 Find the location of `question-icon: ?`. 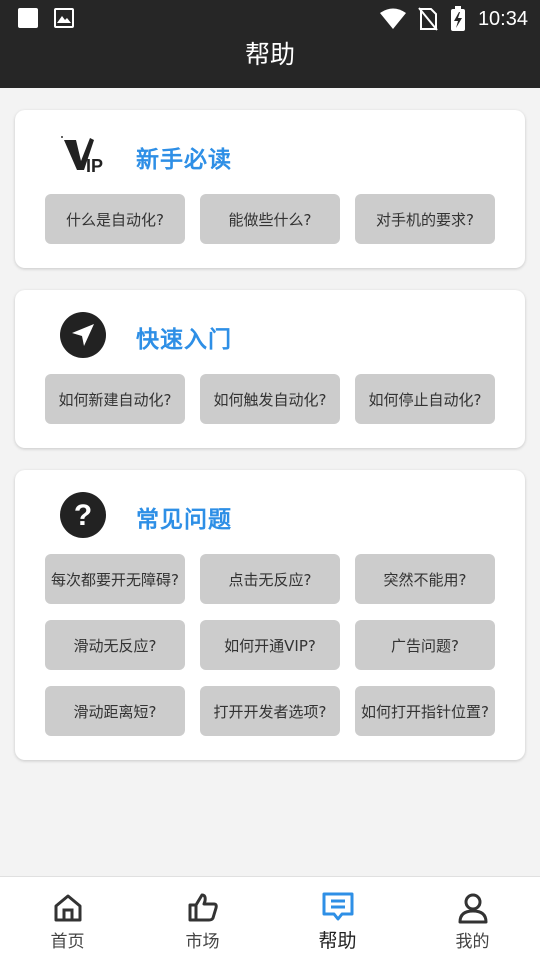

question-icon: ? is located at coordinates (83, 515).